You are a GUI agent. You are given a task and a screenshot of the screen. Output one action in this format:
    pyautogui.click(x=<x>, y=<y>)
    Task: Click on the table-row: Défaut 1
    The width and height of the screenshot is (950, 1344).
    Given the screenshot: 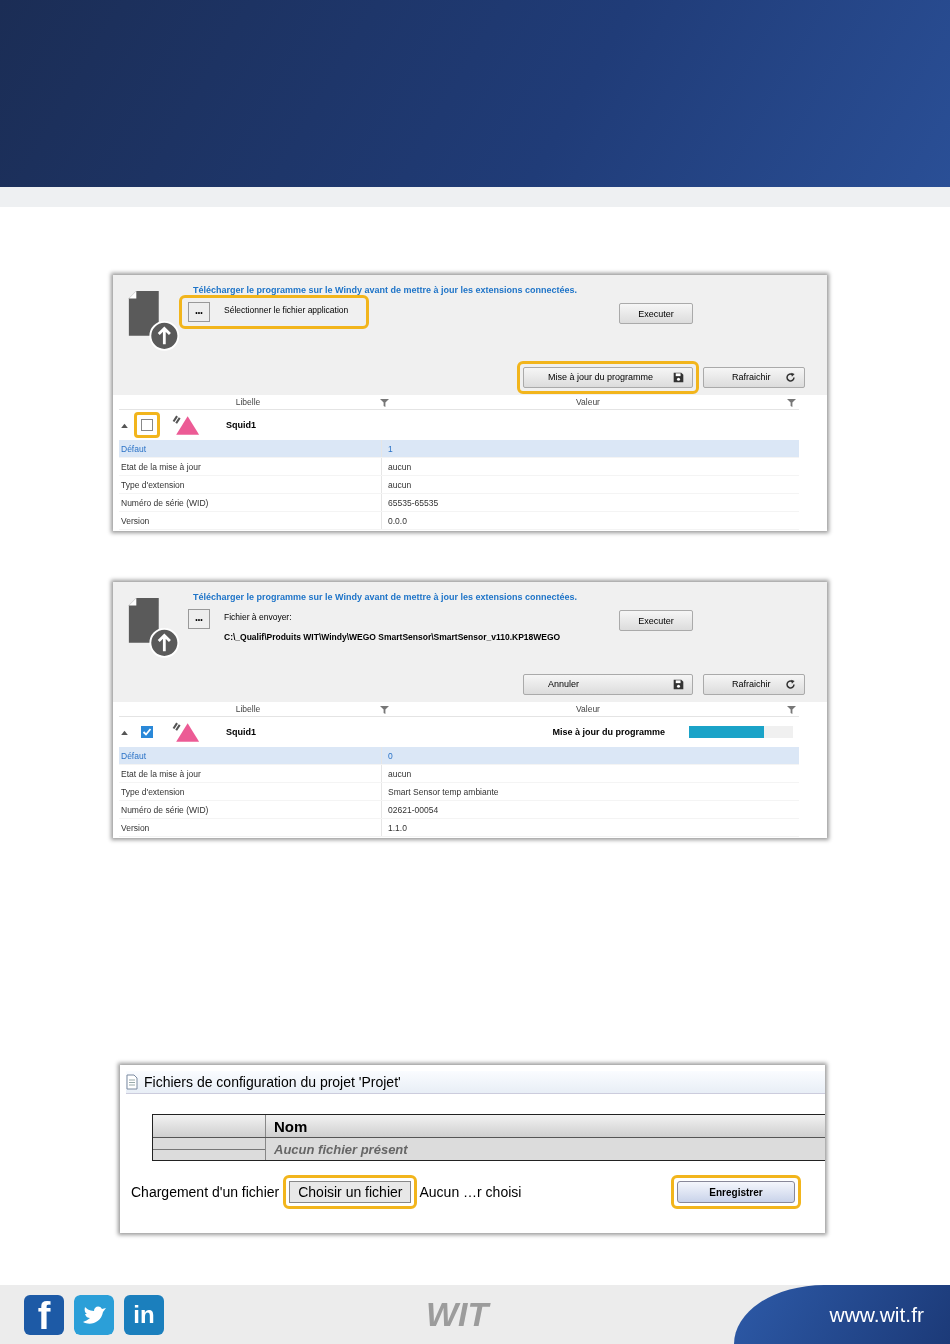 What is the action you would take?
    pyautogui.click(x=459, y=449)
    